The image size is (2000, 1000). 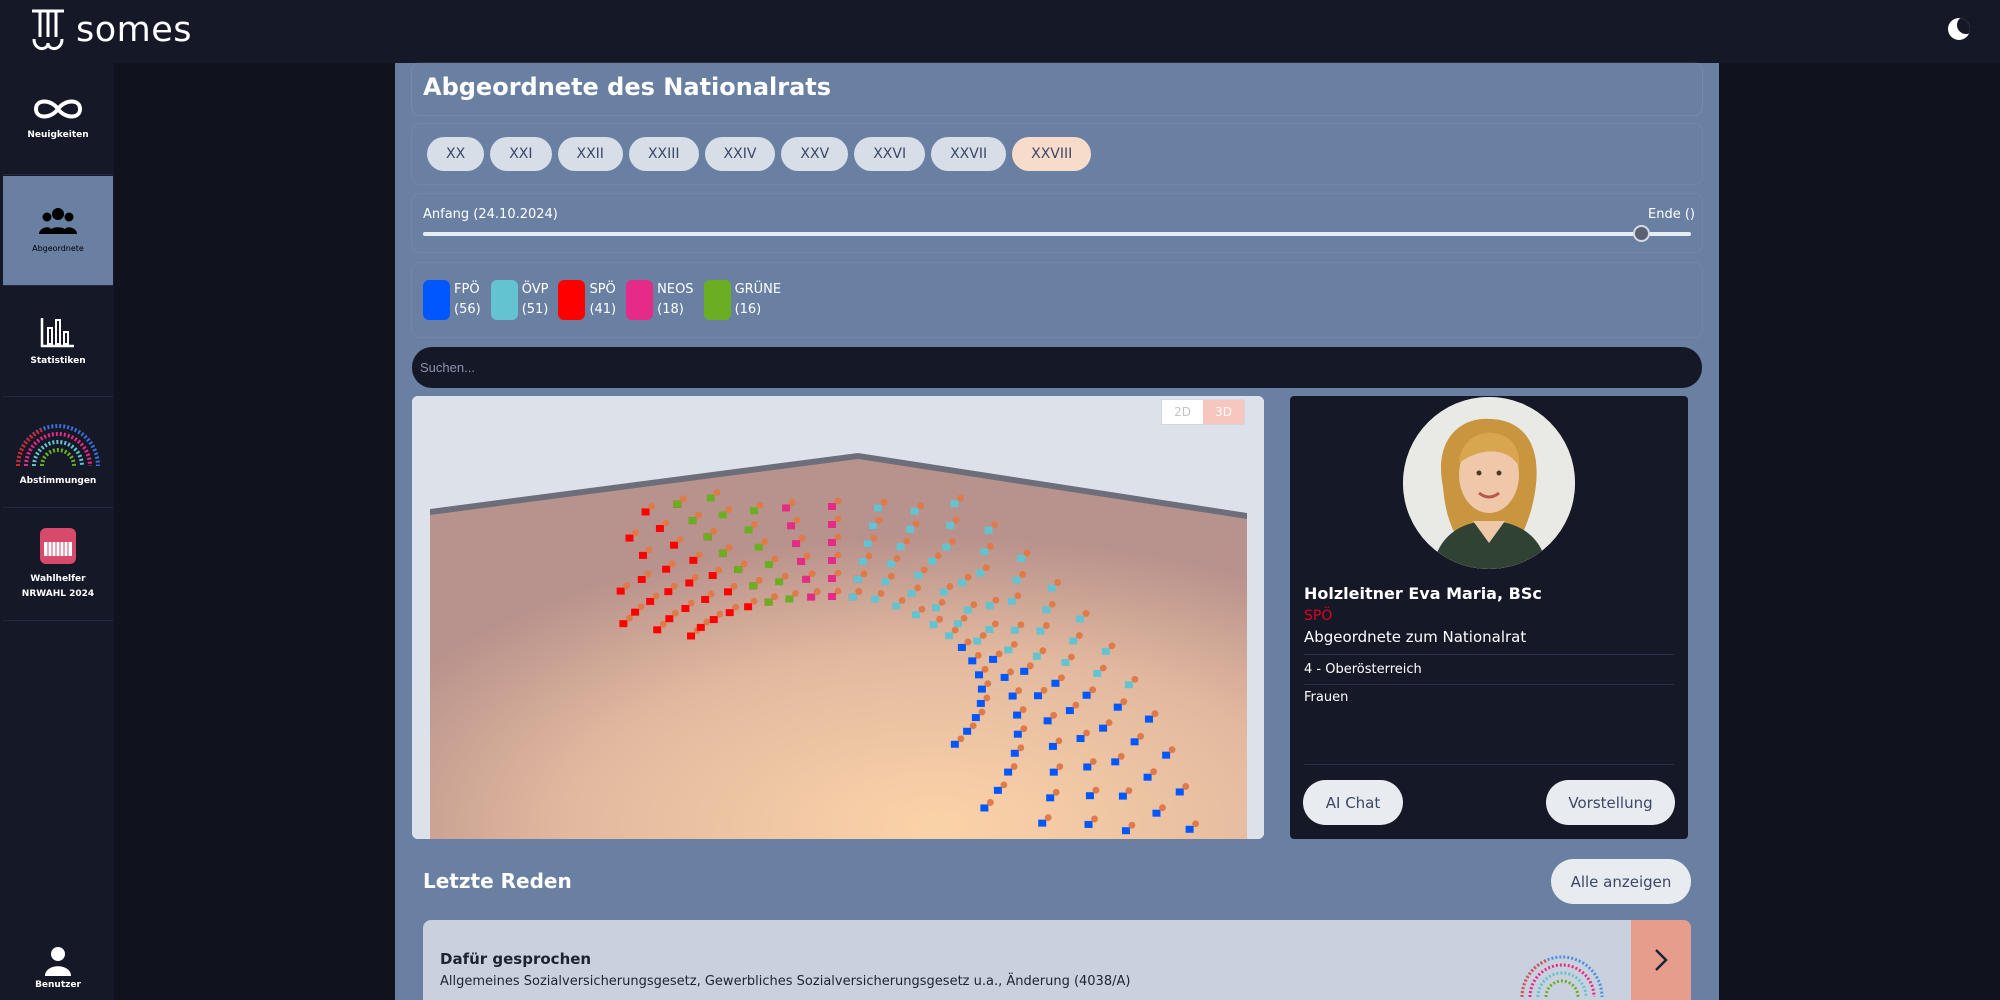 I want to click on view-3d-button: 3D, so click(x=1223, y=412).